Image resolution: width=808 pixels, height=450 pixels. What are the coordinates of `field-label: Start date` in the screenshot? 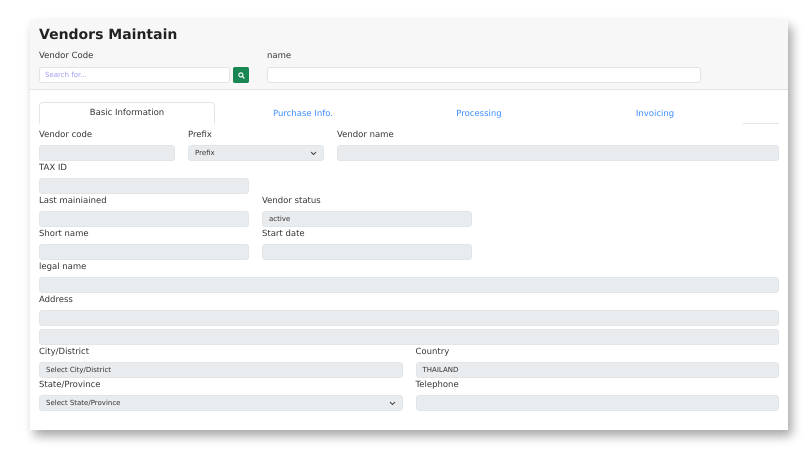 It's located at (284, 234).